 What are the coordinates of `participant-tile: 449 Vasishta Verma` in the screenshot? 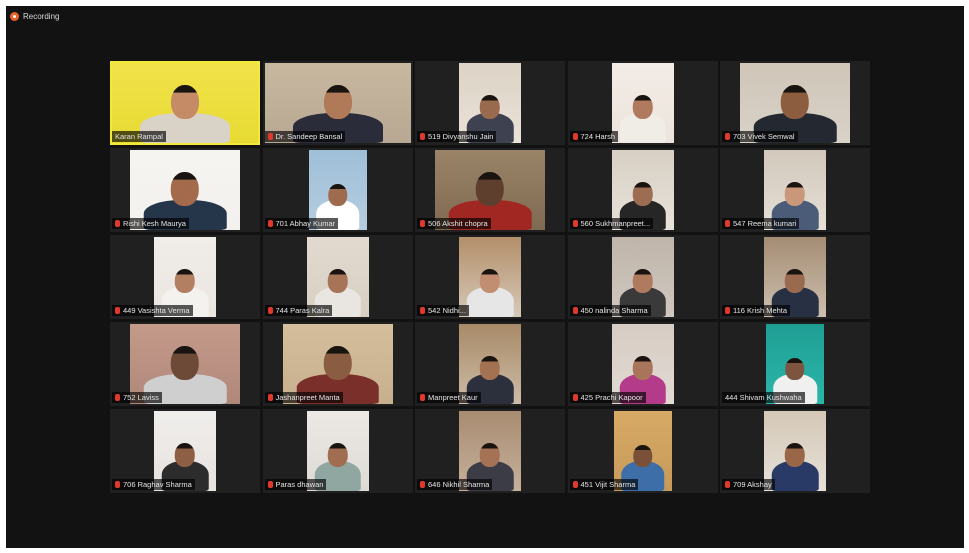 It's located at (185, 277).